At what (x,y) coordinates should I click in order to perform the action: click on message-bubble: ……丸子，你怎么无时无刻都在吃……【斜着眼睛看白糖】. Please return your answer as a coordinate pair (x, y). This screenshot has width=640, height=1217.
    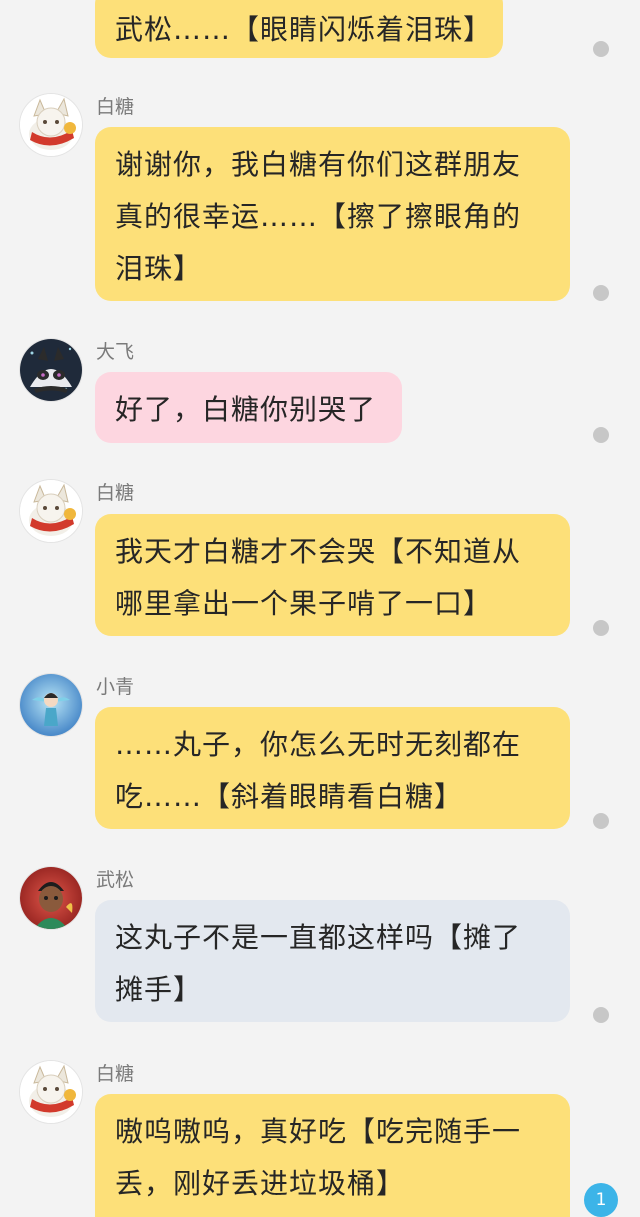
    Looking at the image, I should click on (332, 768).